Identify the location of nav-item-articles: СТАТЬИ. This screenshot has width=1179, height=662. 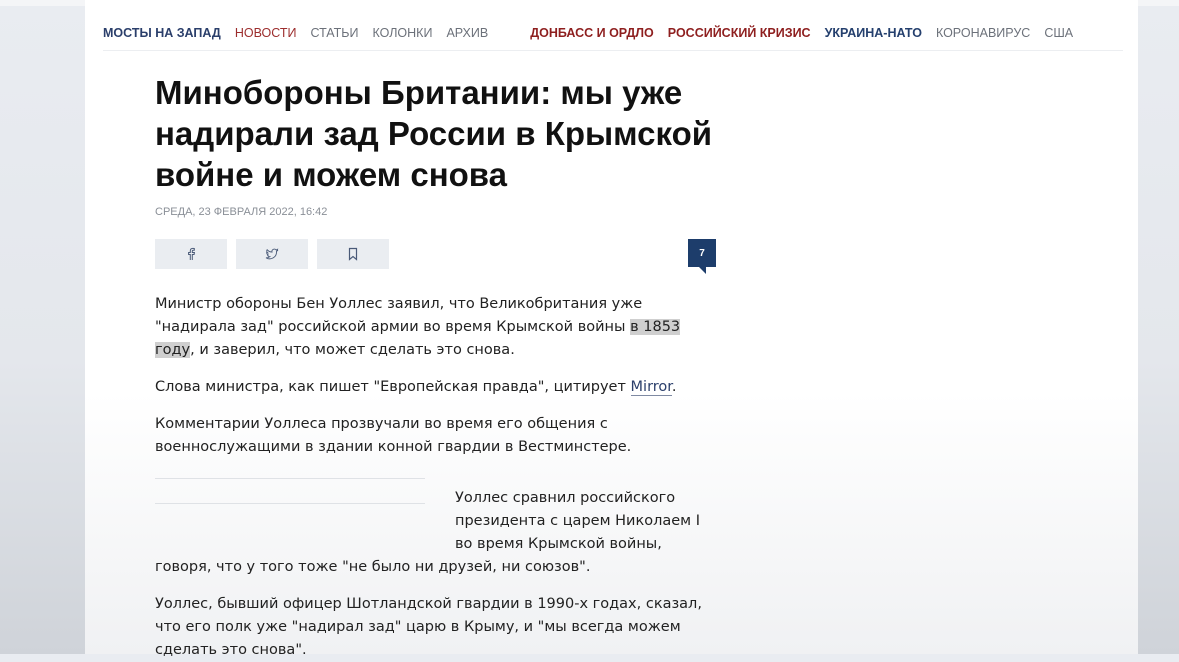
(334, 33).